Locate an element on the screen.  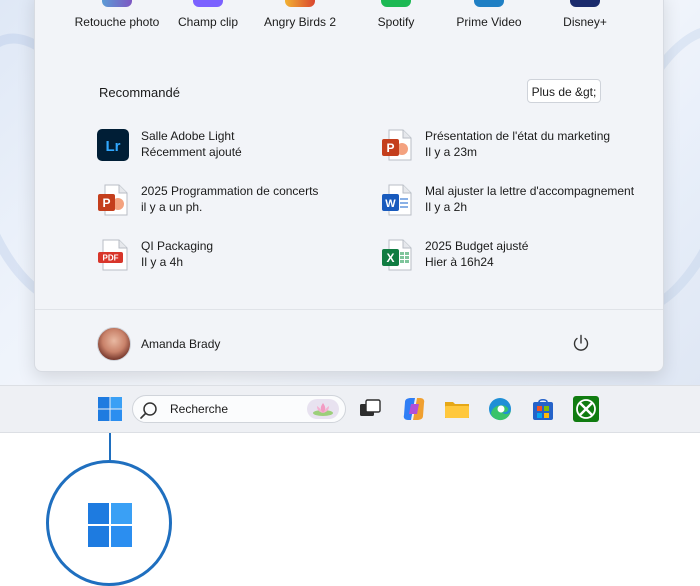
power-icon is located at coordinates (581, 343).